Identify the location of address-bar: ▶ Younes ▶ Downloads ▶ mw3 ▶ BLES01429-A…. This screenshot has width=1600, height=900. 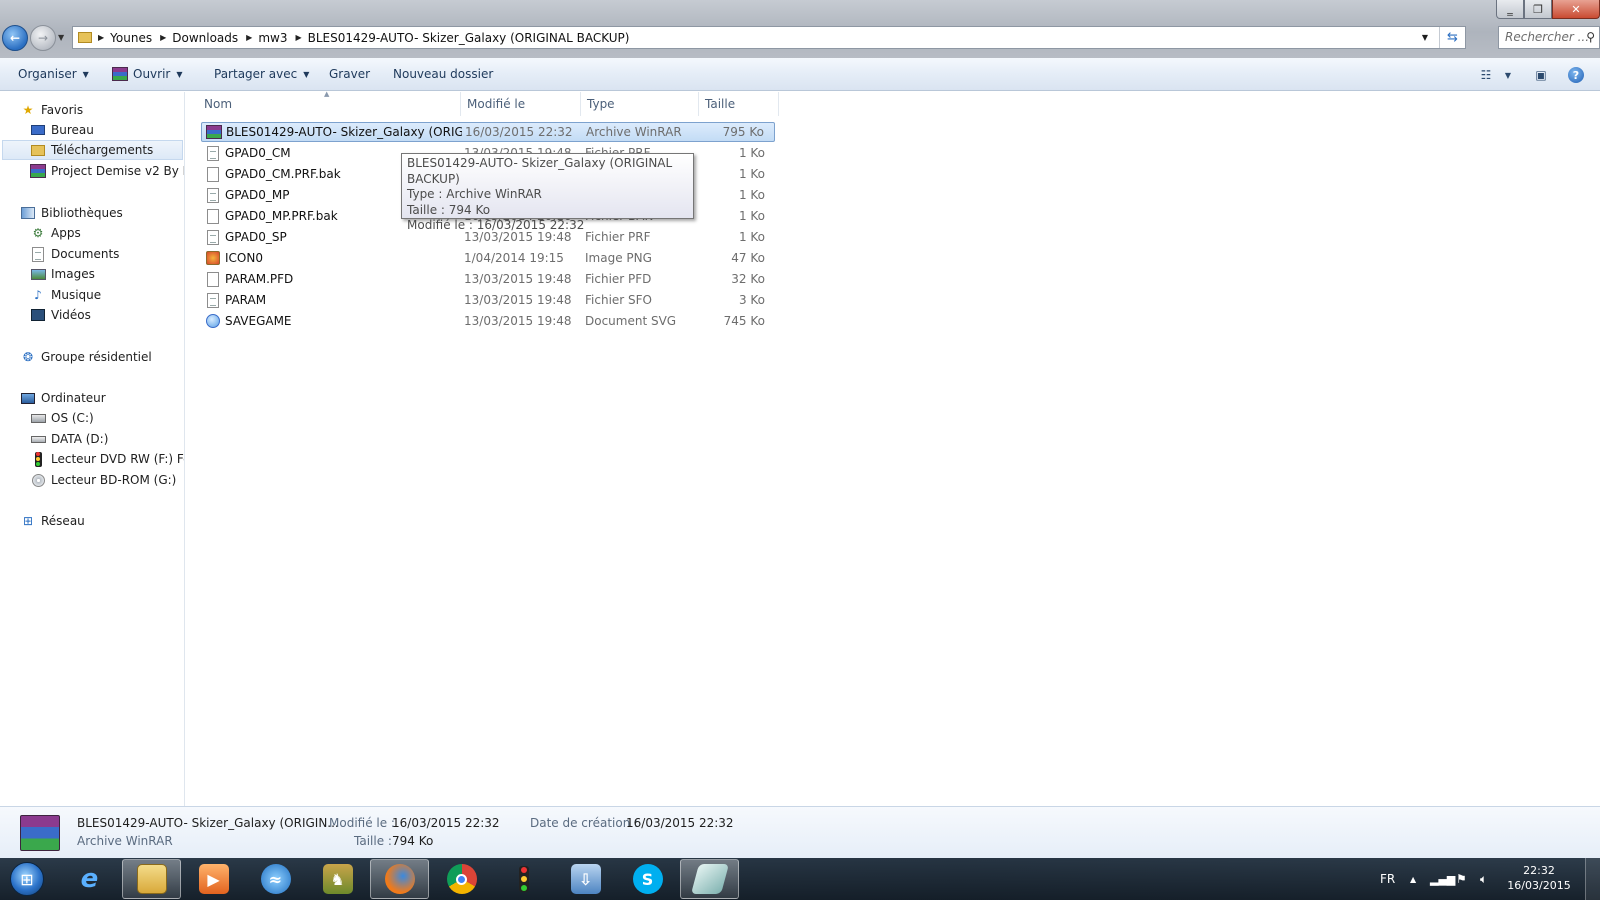
(769, 37).